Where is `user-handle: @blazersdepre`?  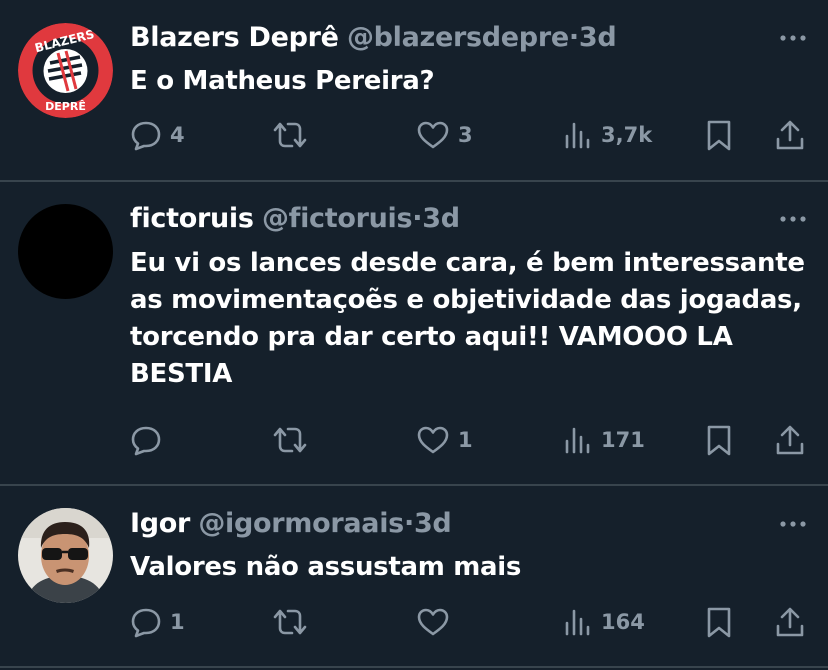
user-handle: @blazersdepre is located at coordinates (458, 37).